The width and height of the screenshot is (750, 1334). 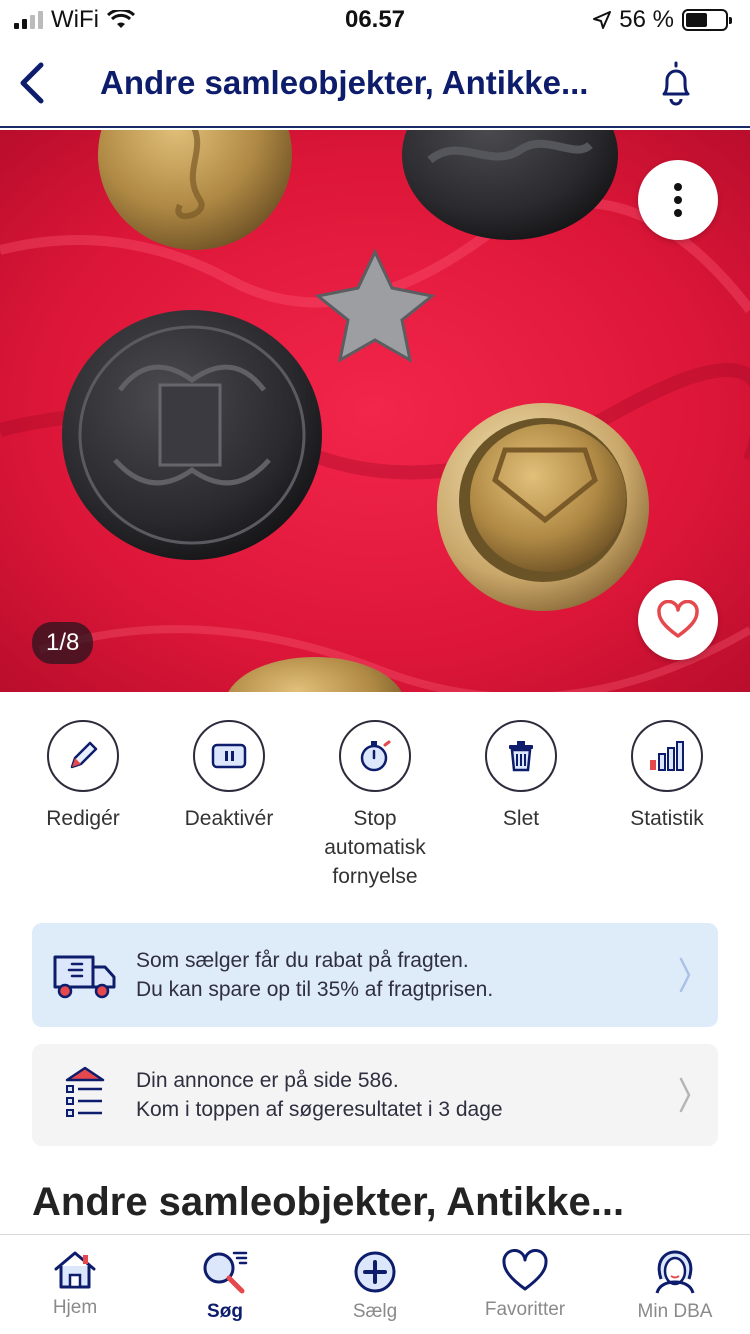 What do you see at coordinates (675, 1272) in the screenshot?
I see `profile-icon` at bounding box center [675, 1272].